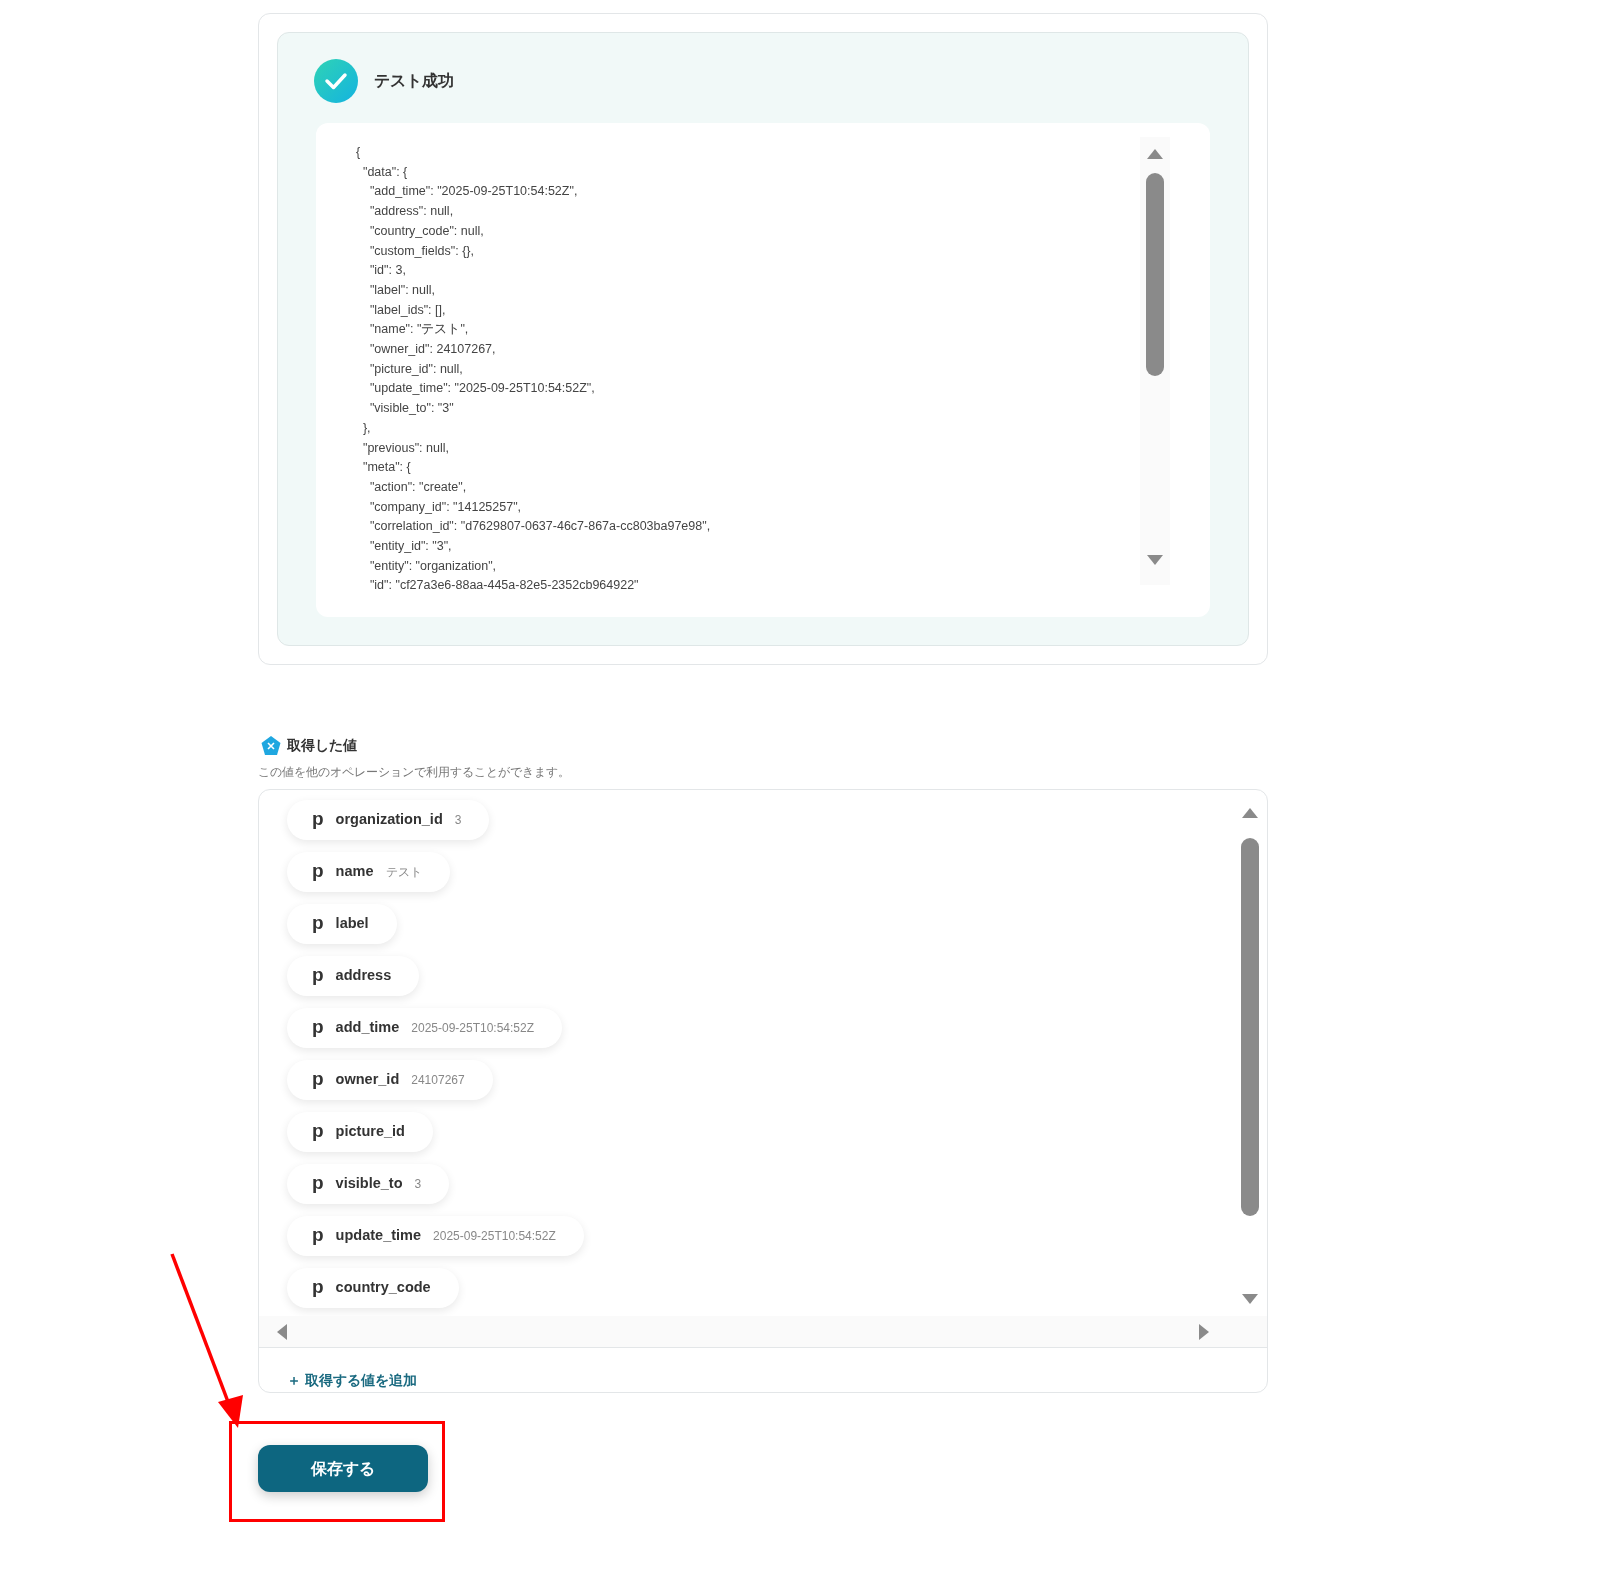 Image resolution: width=1600 pixels, height=1571 pixels. I want to click on value-name: address, so click(363, 976).